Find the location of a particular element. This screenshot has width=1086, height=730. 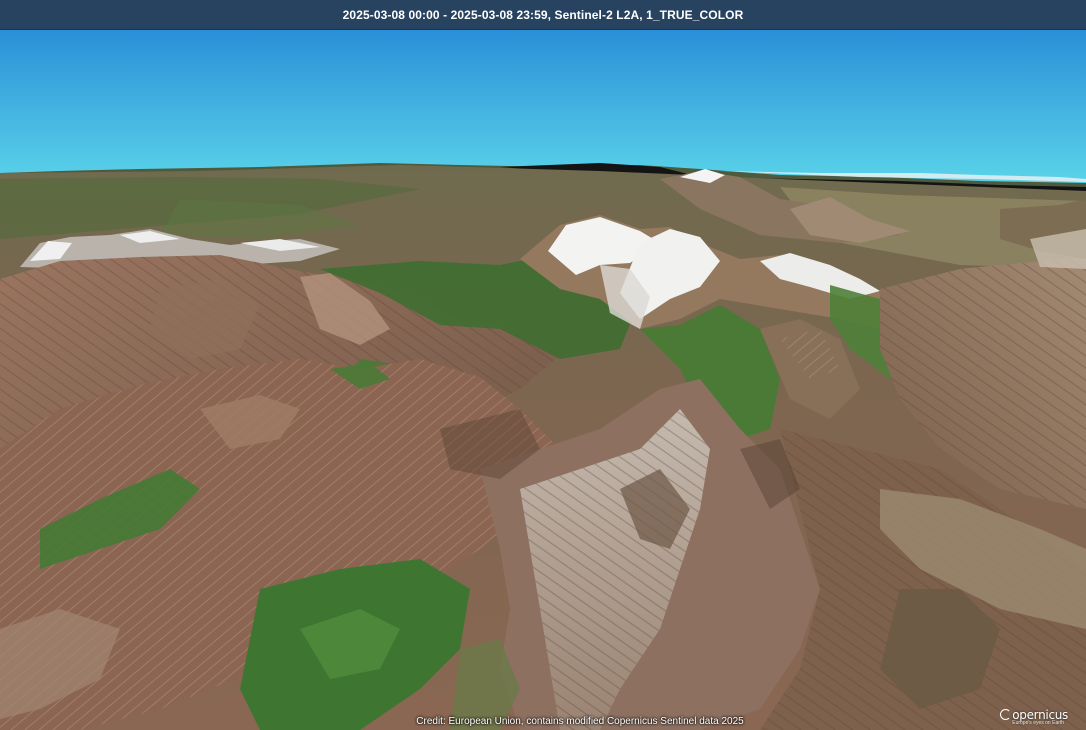

copernicus-ring-icon is located at coordinates (1006, 714).